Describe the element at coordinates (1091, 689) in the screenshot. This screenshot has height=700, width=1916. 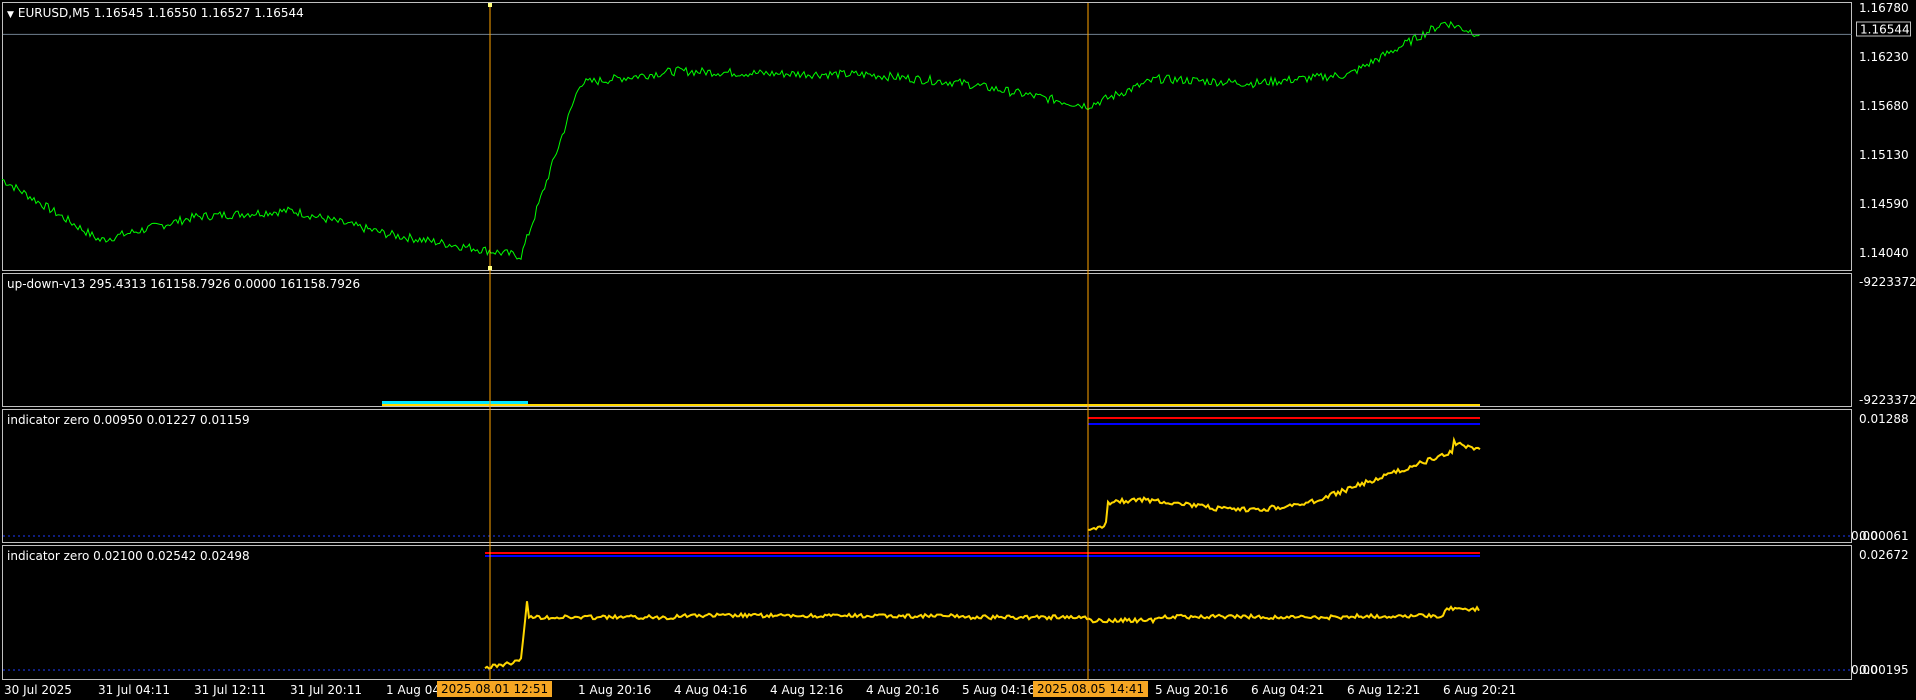
I see `crosshair-time-2: 2025.08.05 14:41` at that location.